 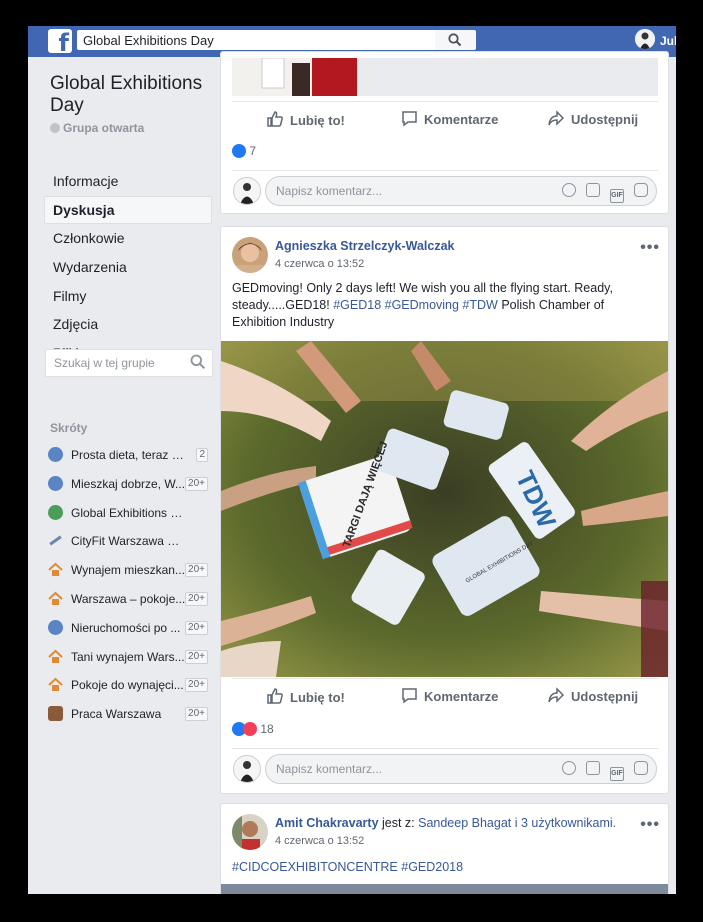 I want to click on reactions-summary: 7, so click(x=244, y=151).